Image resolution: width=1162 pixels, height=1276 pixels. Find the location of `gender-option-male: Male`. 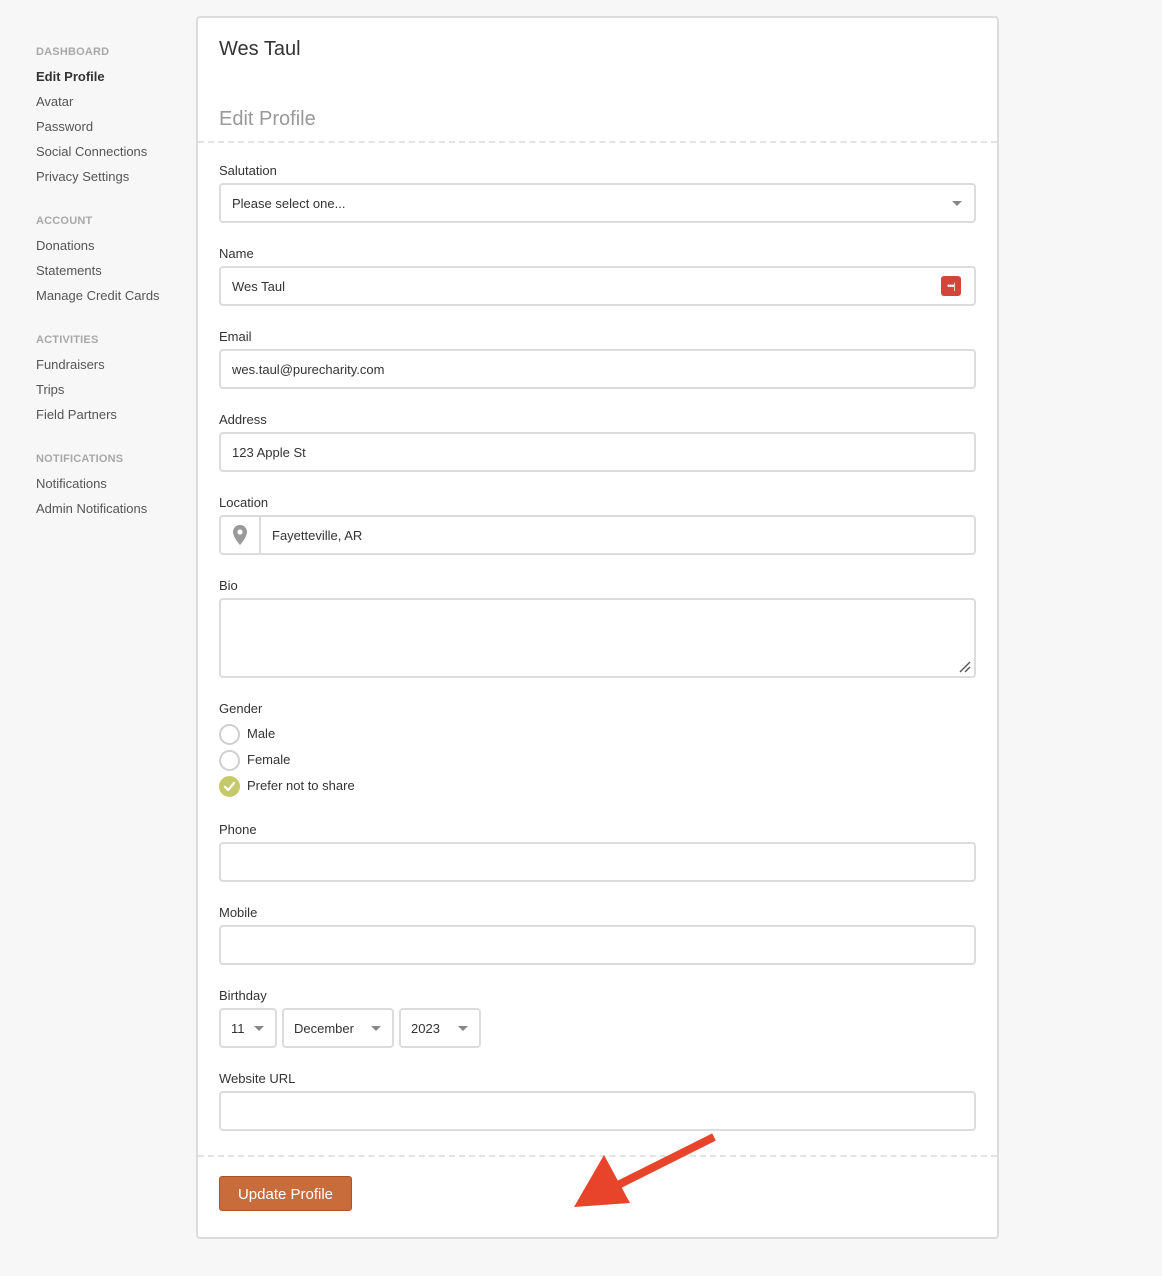

gender-option-male: Male is located at coordinates (319, 735).